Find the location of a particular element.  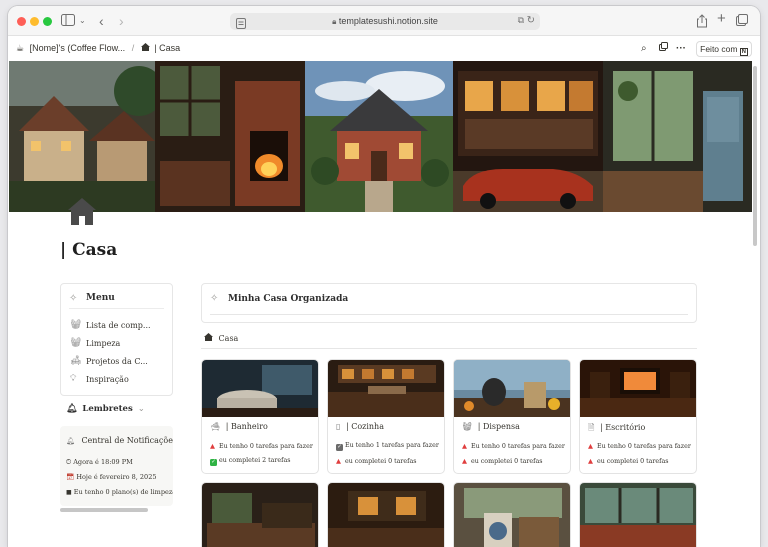

more-options-icon: ··· is located at coordinates (681, 48).